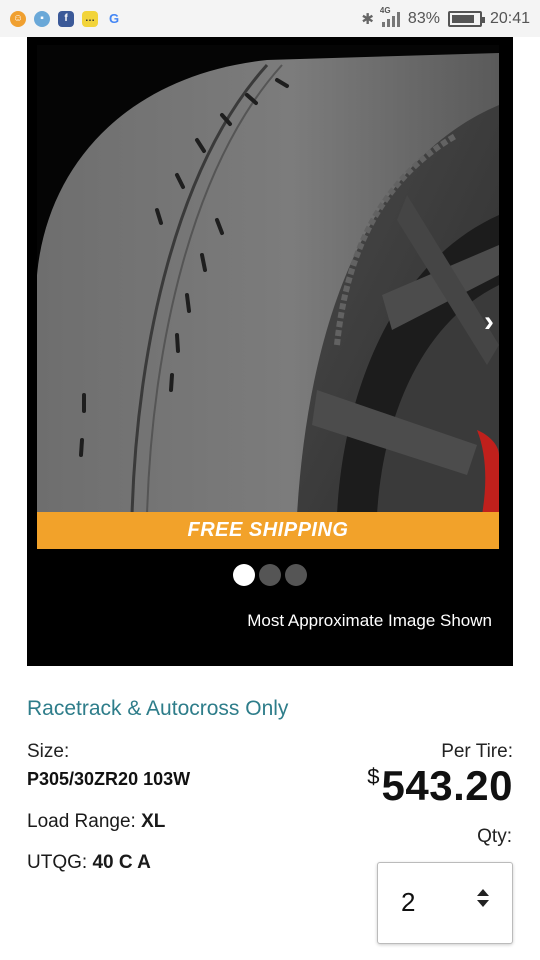 This screenshot has width=540, height=960. I want to click on load-range-row: Load Range: XL, so click(96, 822).